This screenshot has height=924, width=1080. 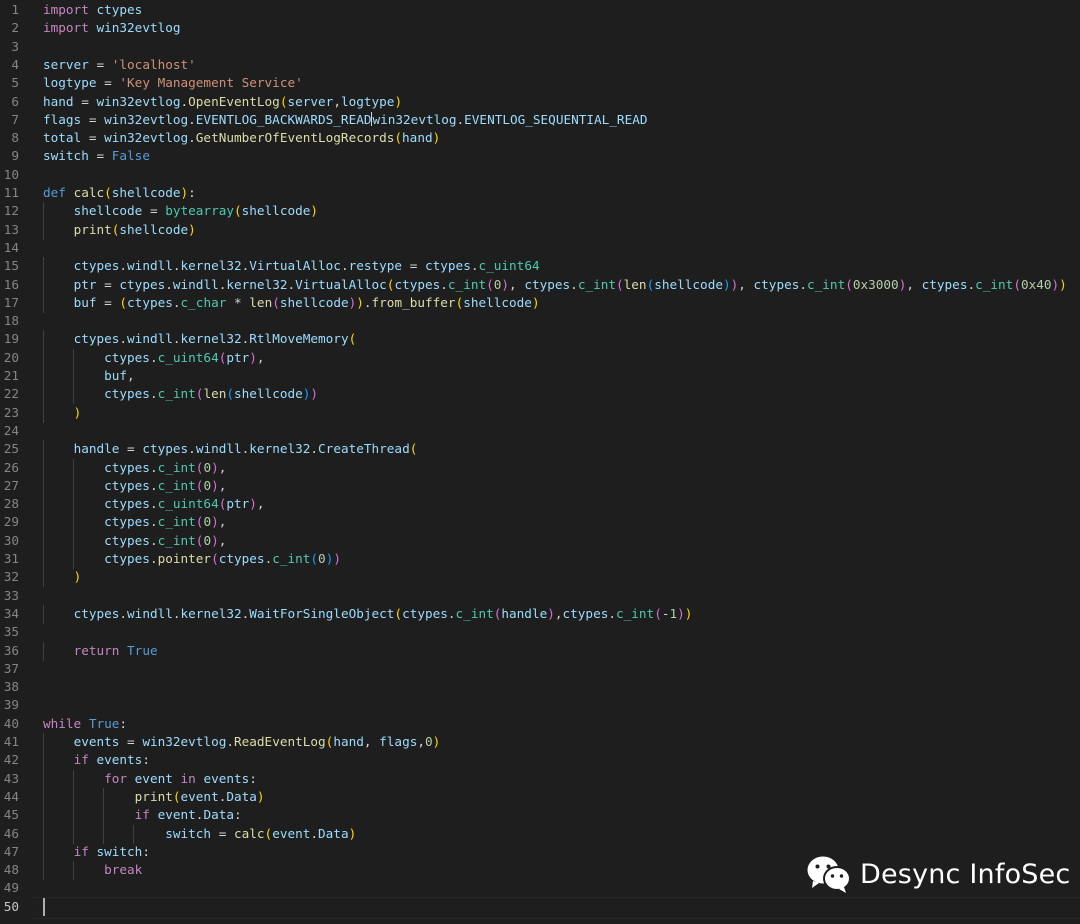 What do you see at coordinates (540, 211) in the screenshot?
I see `code-line: 12 shellcode = bytearray(shellcode)` at bounding box center [540, 211].